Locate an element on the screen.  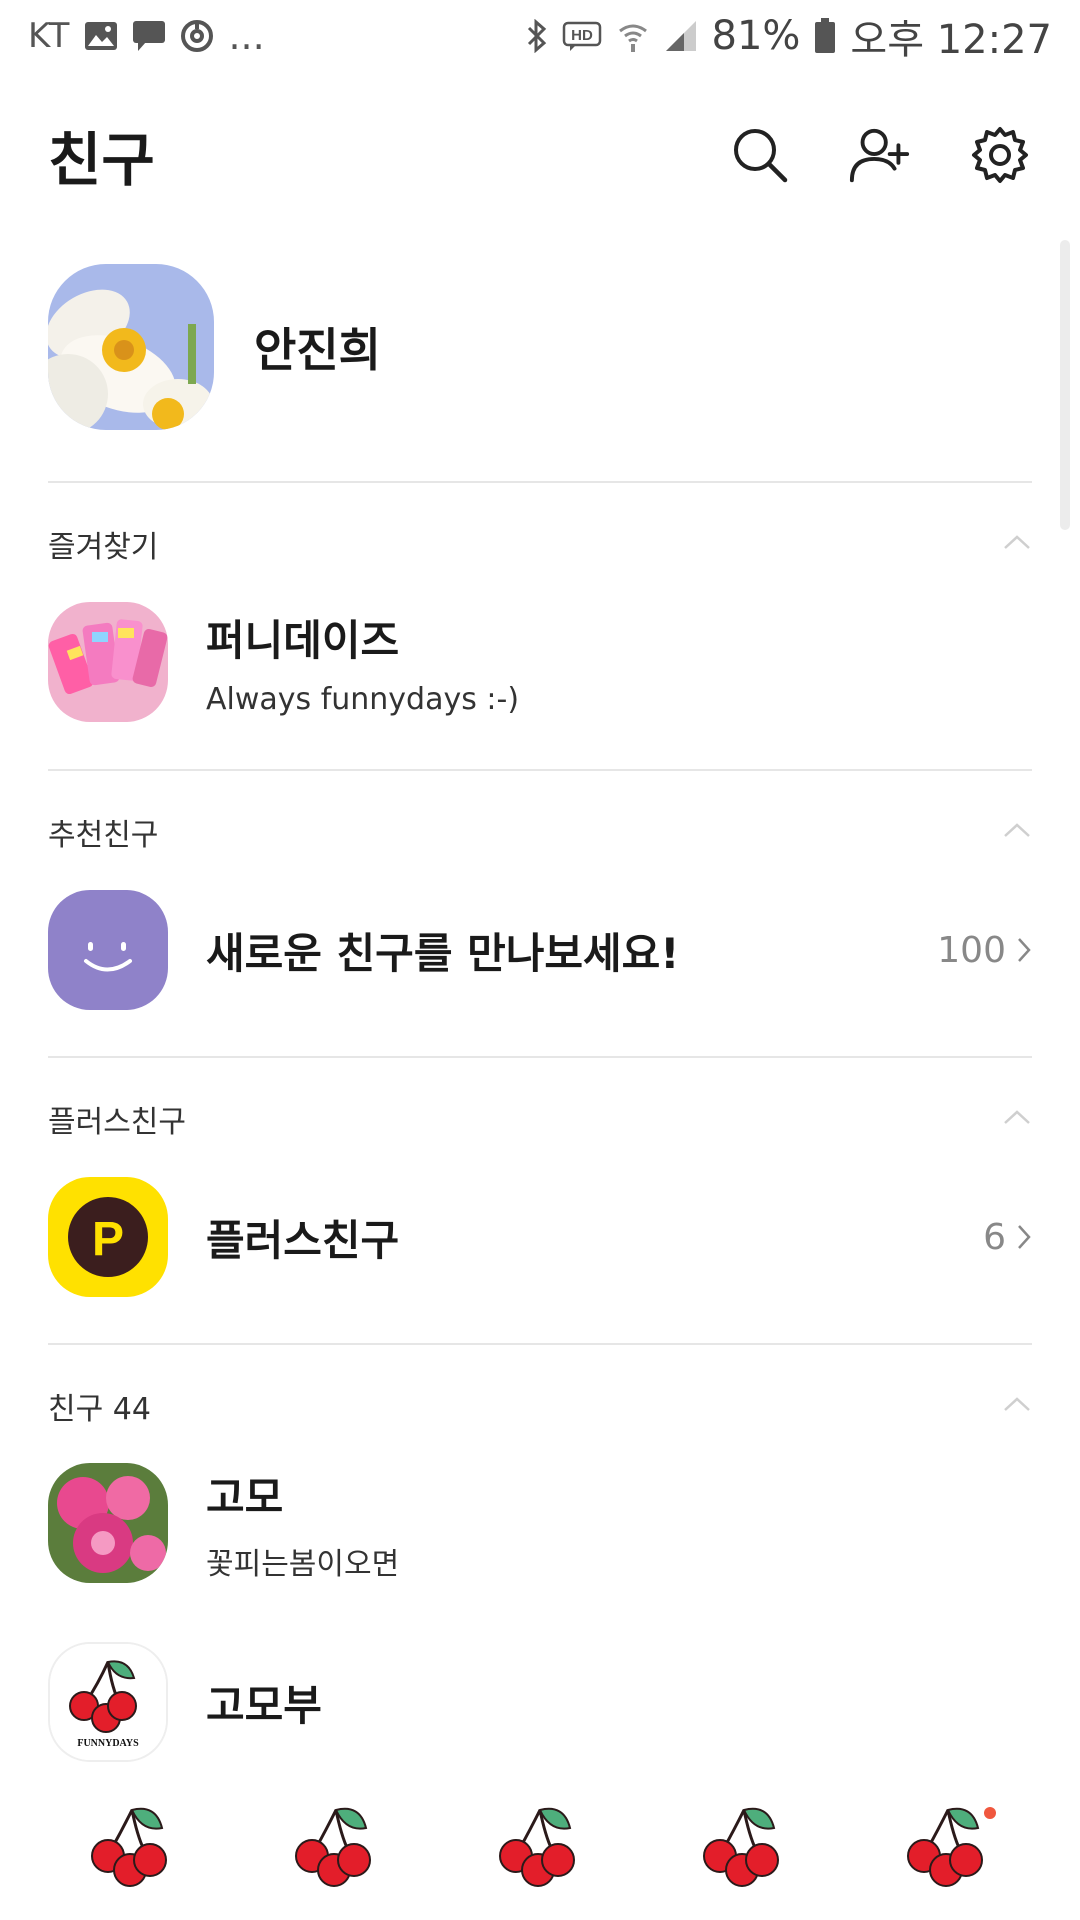
recommended-friends-row: 새로운 친구를 만나보세요! 100 is located at coordinates (540, 950).